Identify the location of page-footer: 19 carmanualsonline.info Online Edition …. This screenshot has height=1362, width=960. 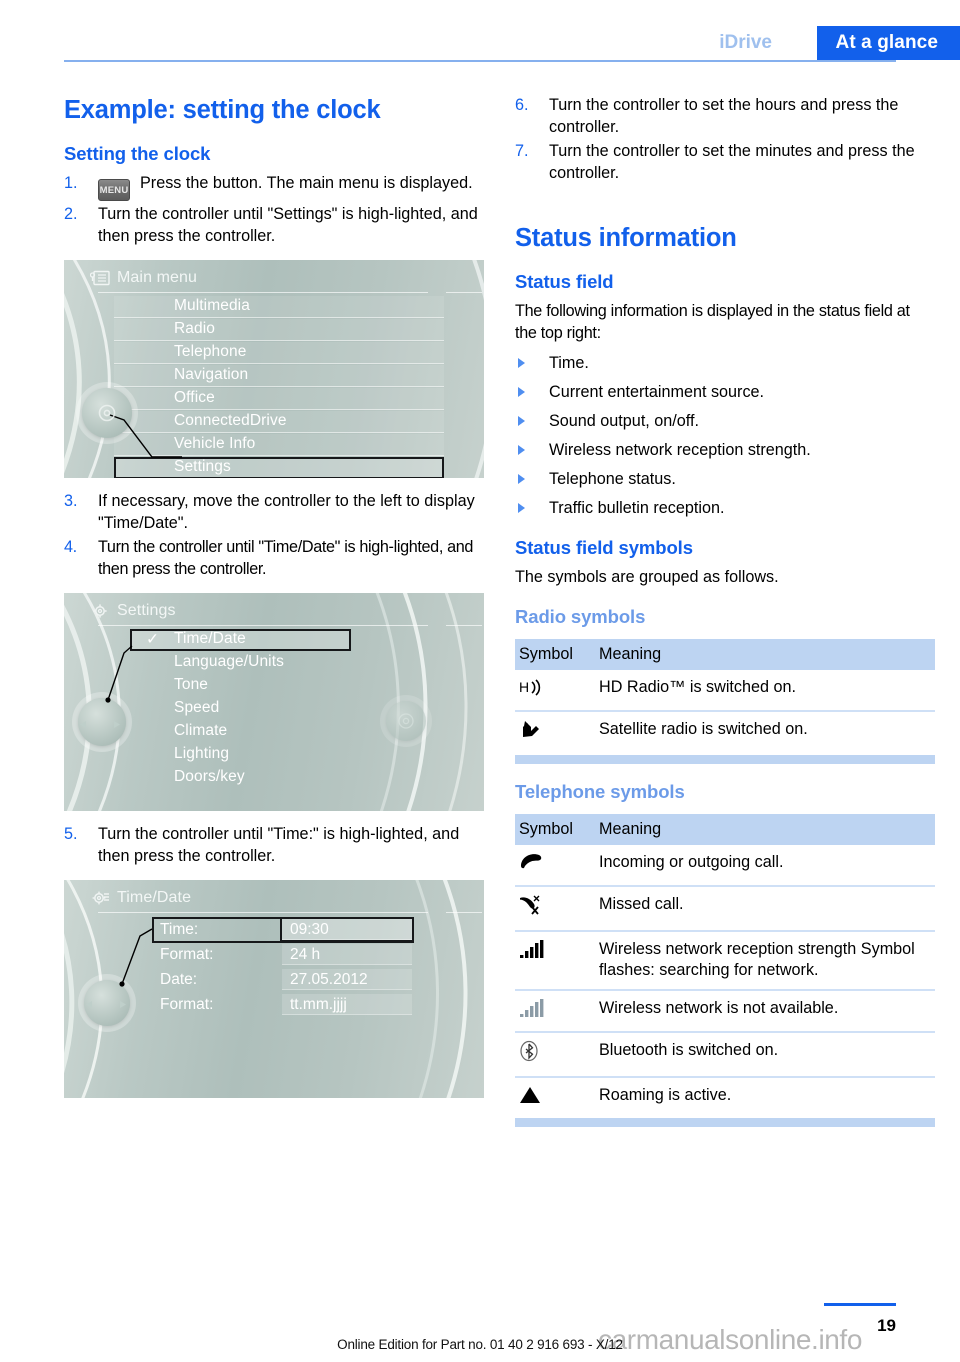
(480, 1322).